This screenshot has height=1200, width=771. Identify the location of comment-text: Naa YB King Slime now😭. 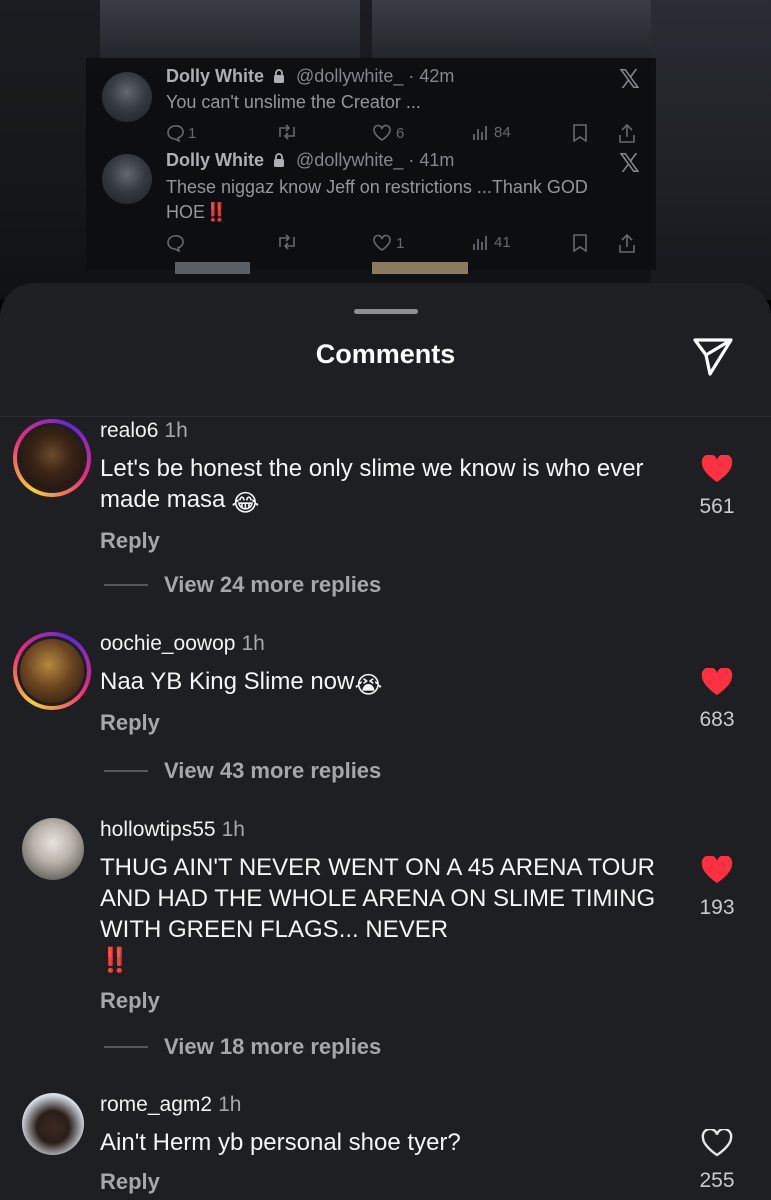
(390, 683).